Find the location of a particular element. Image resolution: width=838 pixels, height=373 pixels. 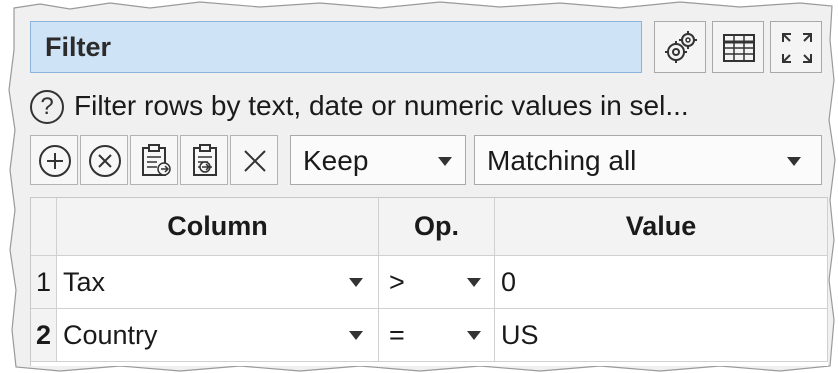

op-header: Op. is located at coordinates (437, 227).